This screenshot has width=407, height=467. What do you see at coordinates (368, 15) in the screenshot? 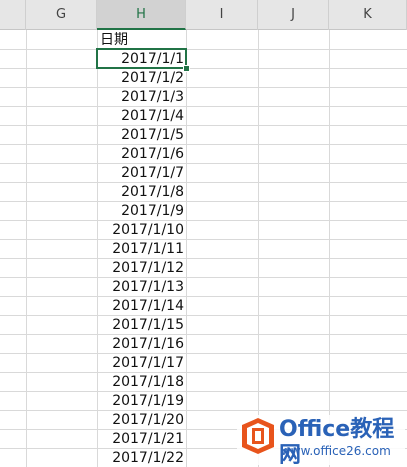
I see `column-header-k: K` at bounding box center [368, 15].